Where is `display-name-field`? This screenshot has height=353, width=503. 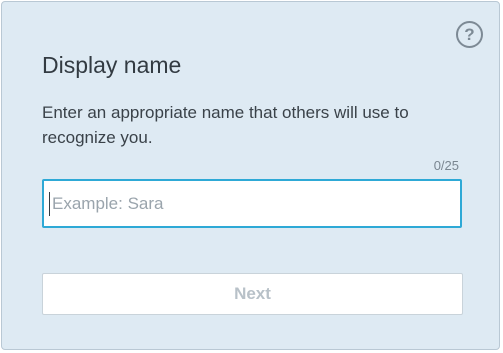
display-name-field is located at coordinates (252, 203).